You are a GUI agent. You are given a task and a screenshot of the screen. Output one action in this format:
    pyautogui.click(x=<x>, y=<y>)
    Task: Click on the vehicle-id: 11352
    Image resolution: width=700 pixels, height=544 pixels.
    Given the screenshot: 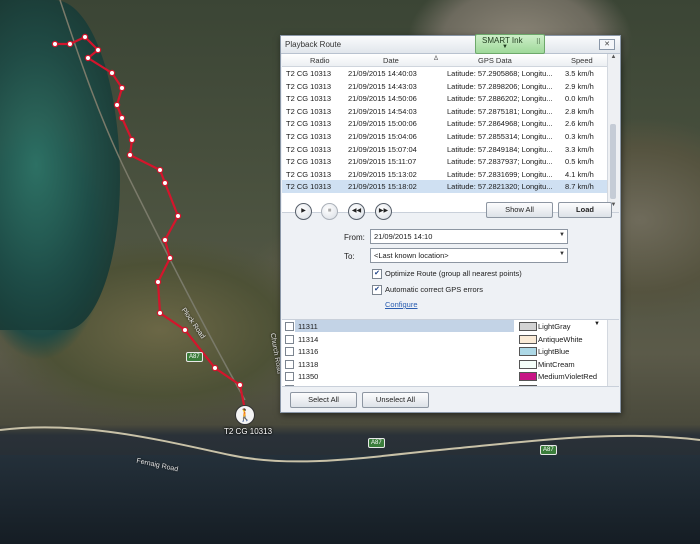 What is the action you would take?
    pyautogui.click(x=308, y=386)
    